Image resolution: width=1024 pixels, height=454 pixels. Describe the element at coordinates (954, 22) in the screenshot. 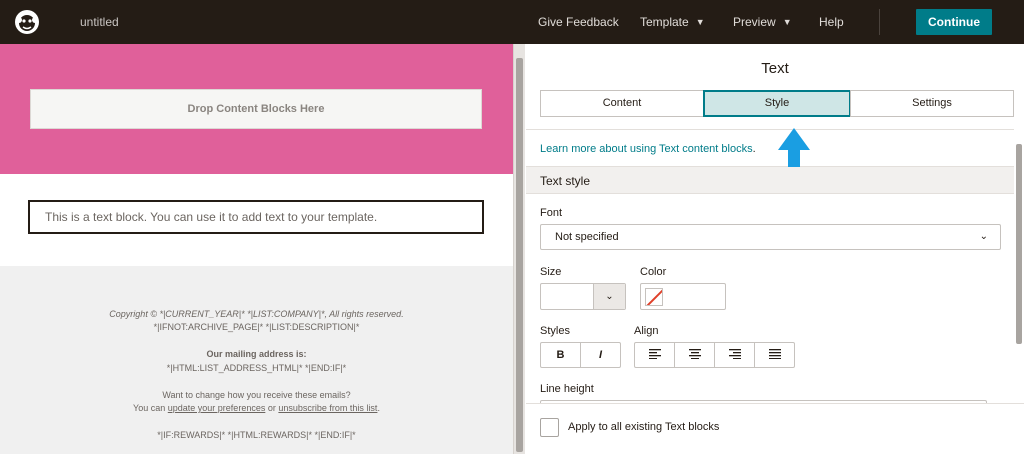

I see `continue-button: Continue` at that location.